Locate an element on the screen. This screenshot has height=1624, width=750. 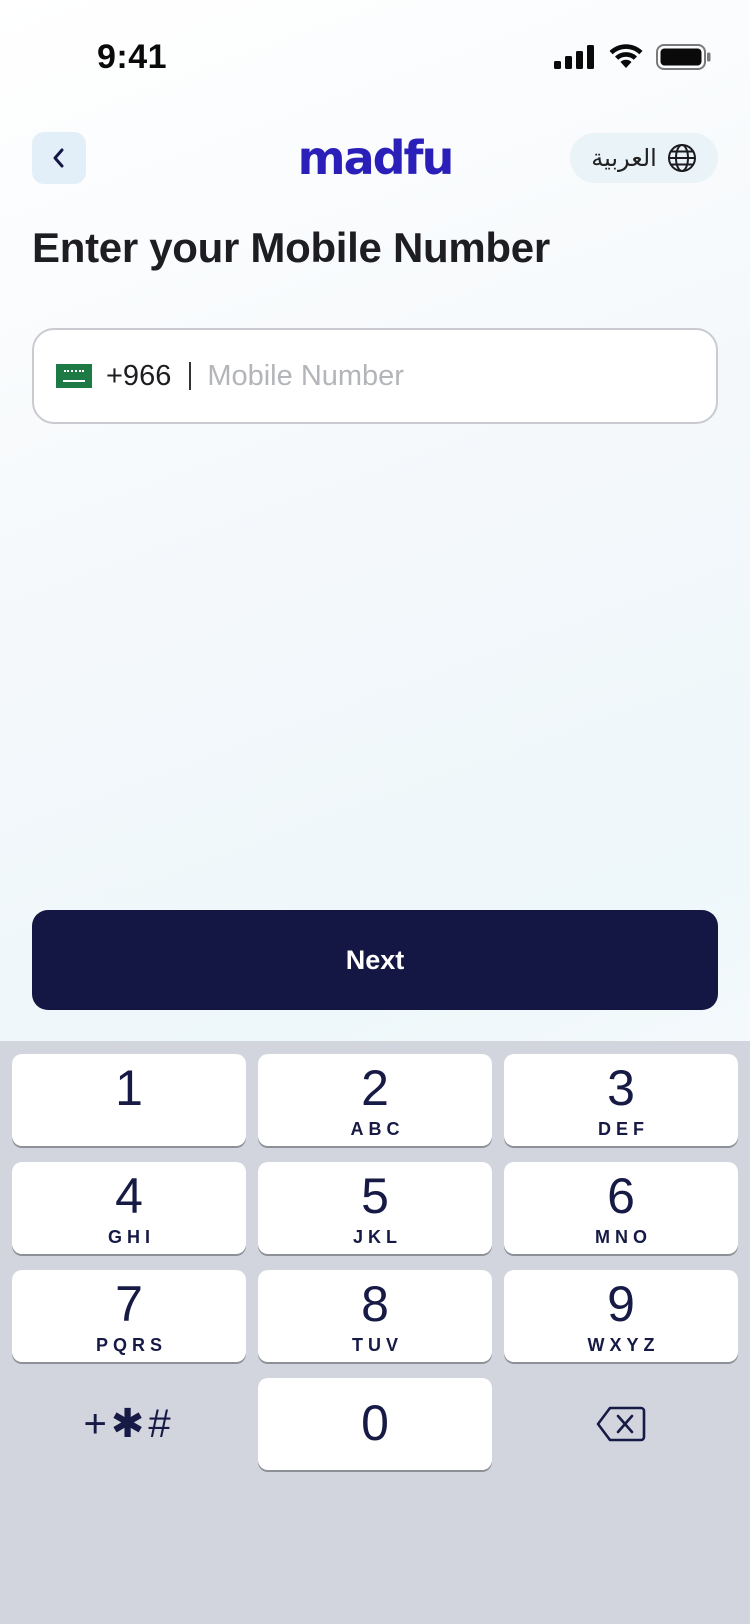
delete-key is located at coordinates (621, 1424).